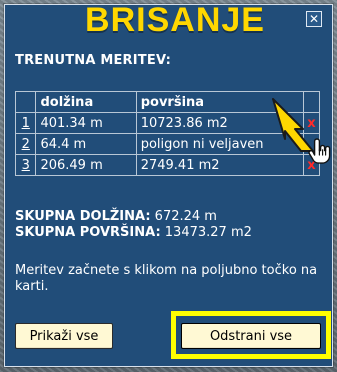  Describe the element at coordinates (319, 151) in the screenshot. I see `hand-cursor-icon` at that location.